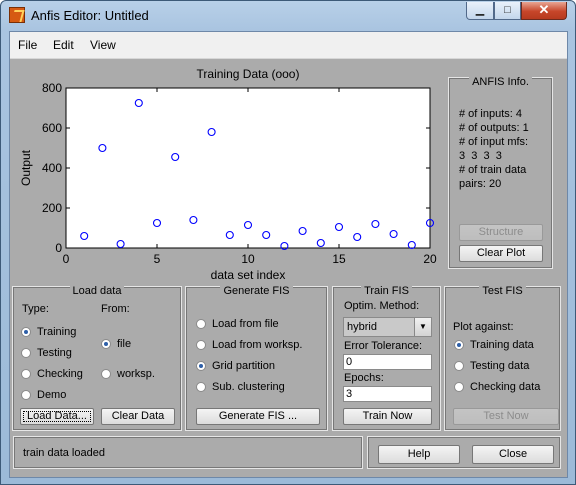  What do you see at coordinates (497, 387) in the screenshot?
I see `test-checking-radio: Checking data` at bounding box center [497, 387].